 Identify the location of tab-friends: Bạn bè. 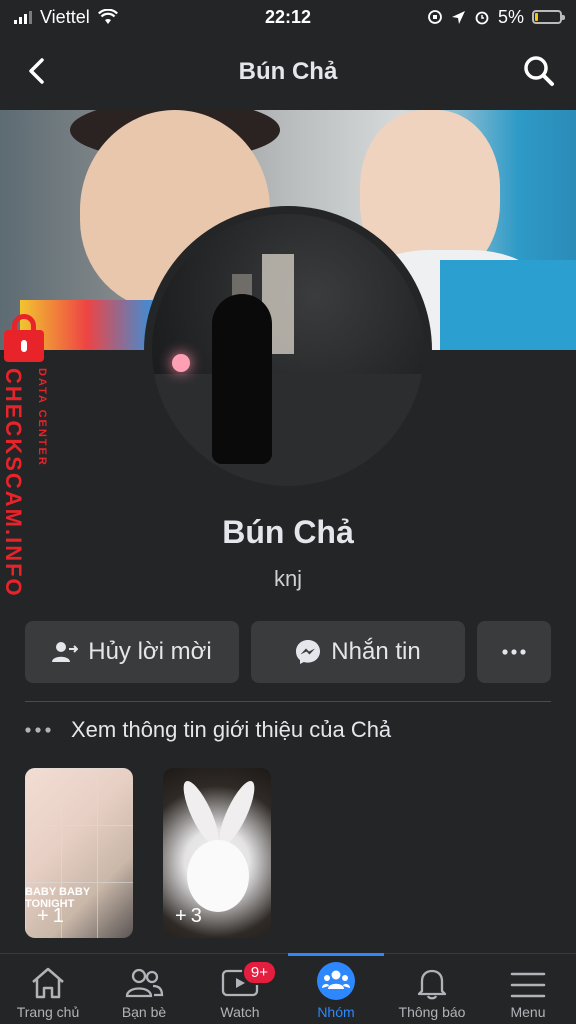
(144, 989).